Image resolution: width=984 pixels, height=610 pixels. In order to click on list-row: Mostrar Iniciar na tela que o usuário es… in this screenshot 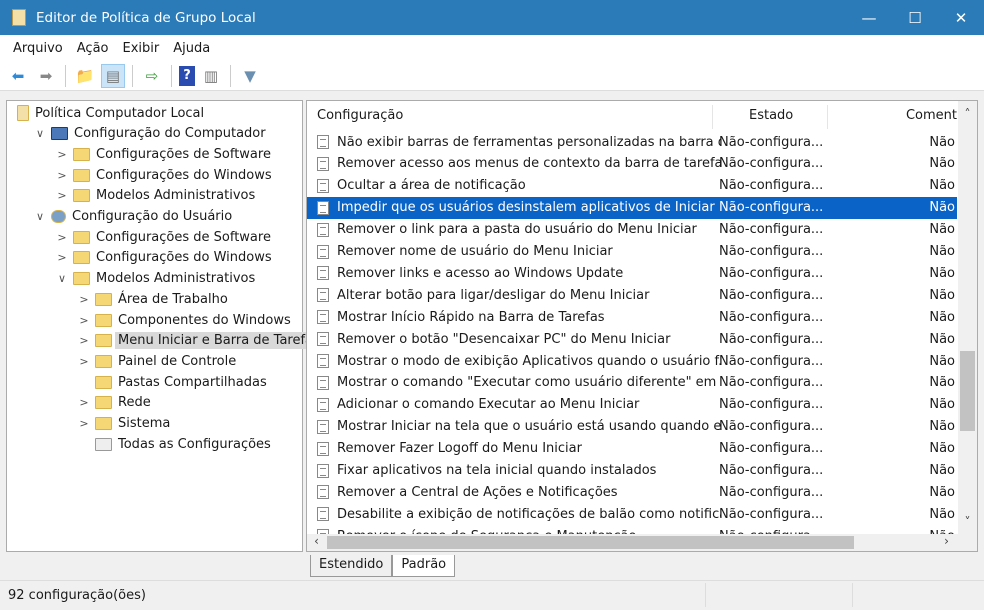, I will do `click(632, 427)`.